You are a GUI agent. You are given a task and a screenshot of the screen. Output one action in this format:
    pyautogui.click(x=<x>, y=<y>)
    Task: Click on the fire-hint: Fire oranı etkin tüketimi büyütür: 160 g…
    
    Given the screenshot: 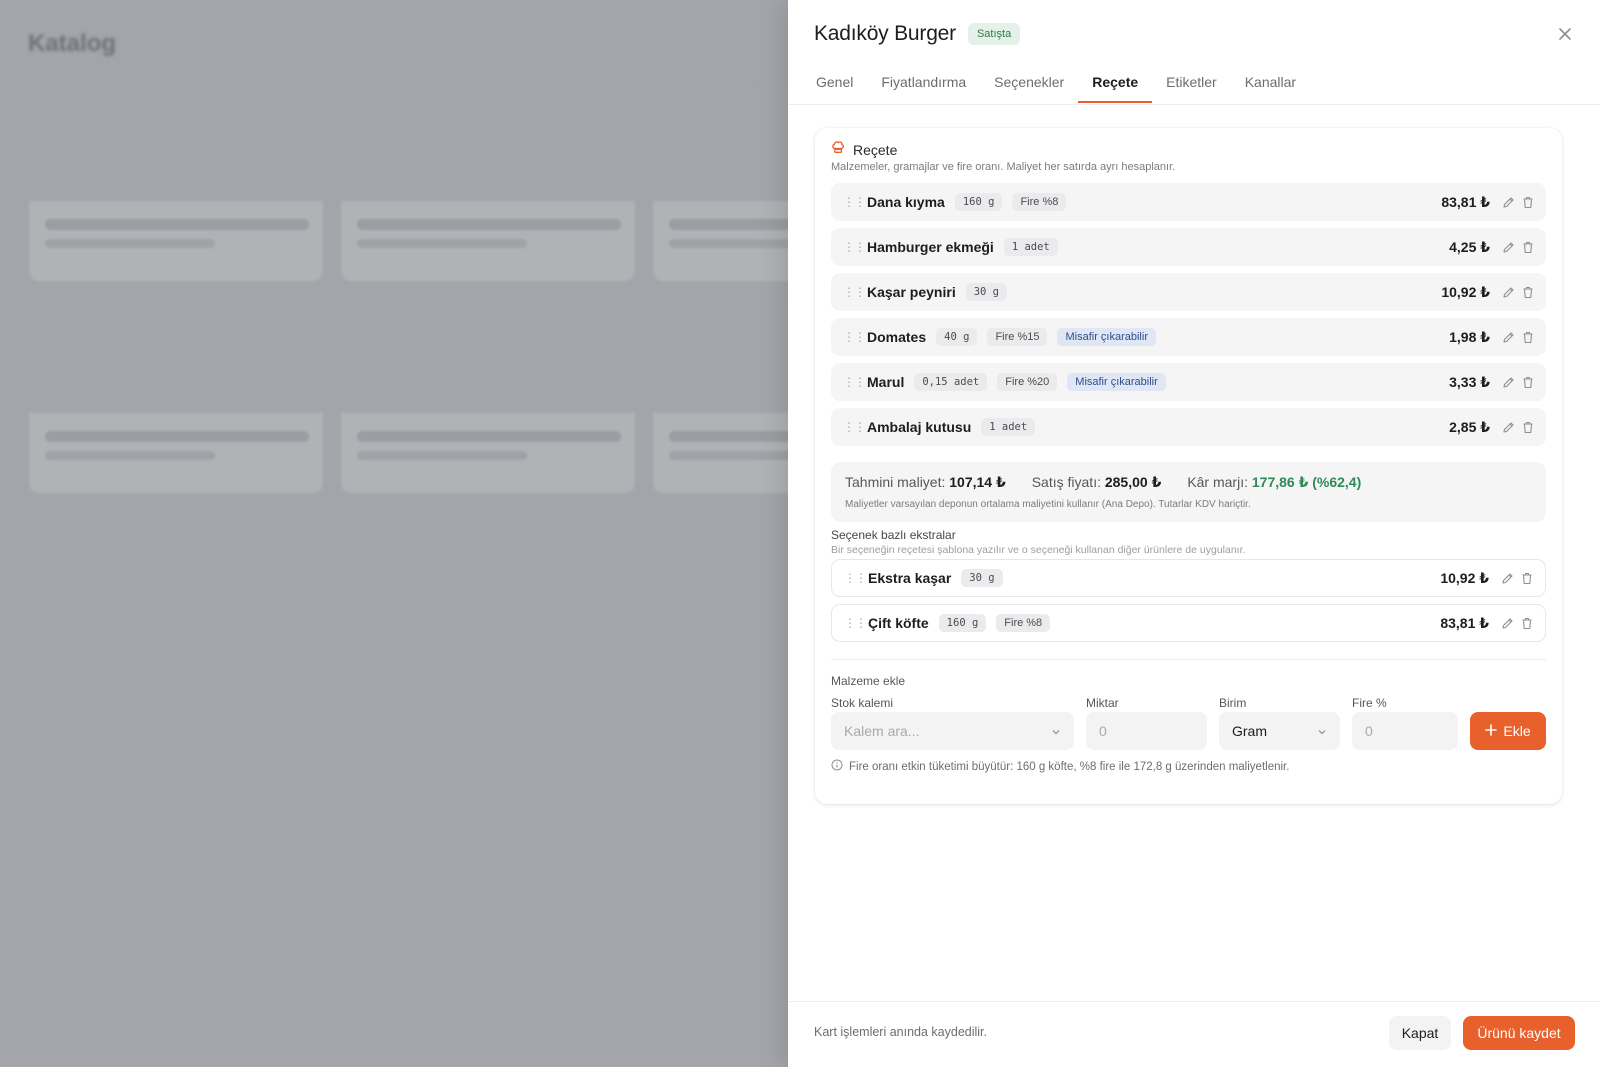 What is the action you would take?
    pyautogui.click(x=1060, y=766)
    